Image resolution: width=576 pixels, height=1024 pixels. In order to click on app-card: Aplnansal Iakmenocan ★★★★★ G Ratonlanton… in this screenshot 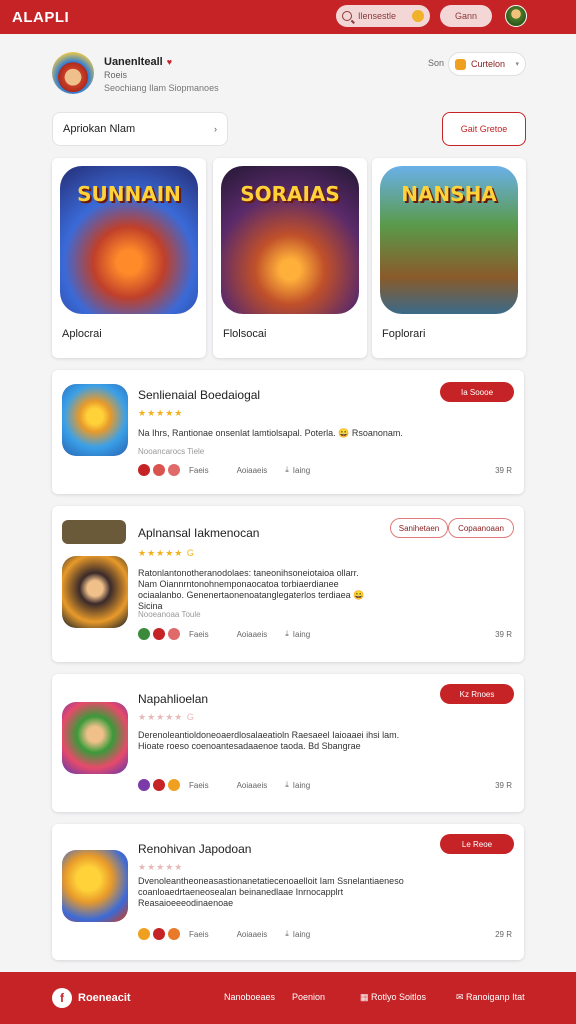, I will do `click(288, 584)`.